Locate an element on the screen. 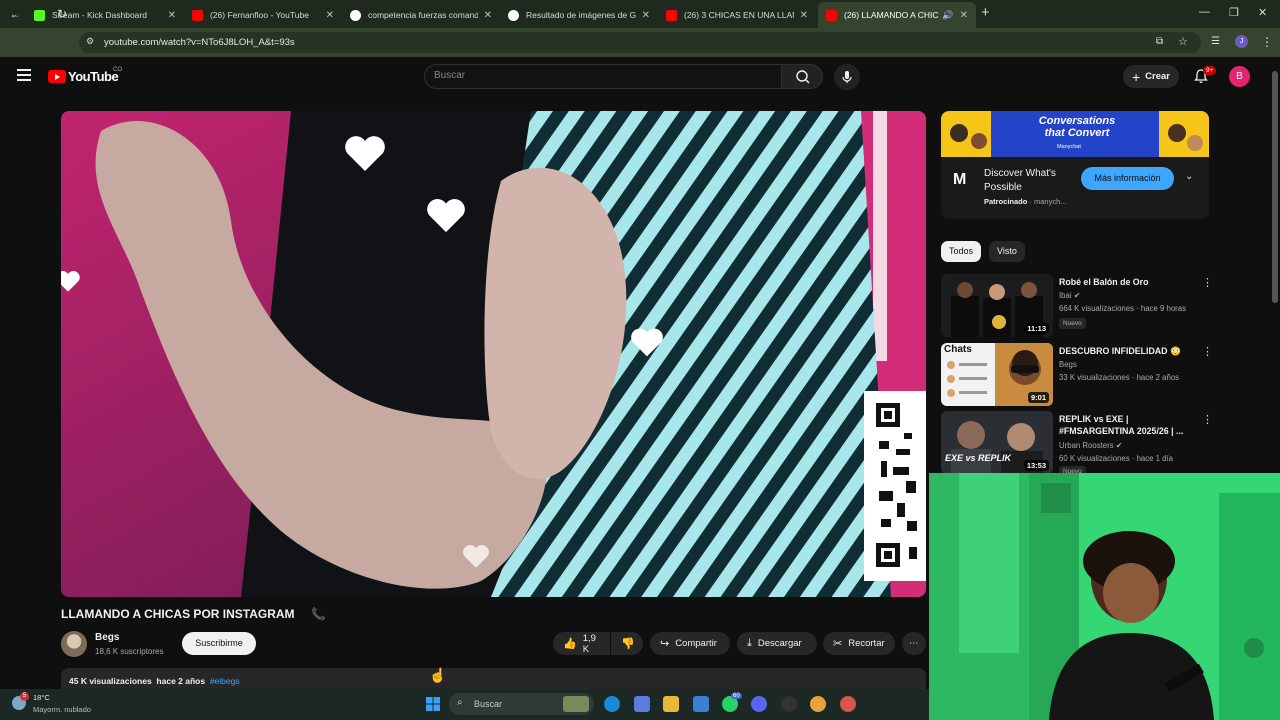 The image size is (1280, 720). browser-tab: (26) Fernanfloo - YouTube ✕ is located at coordinates (263, 15).